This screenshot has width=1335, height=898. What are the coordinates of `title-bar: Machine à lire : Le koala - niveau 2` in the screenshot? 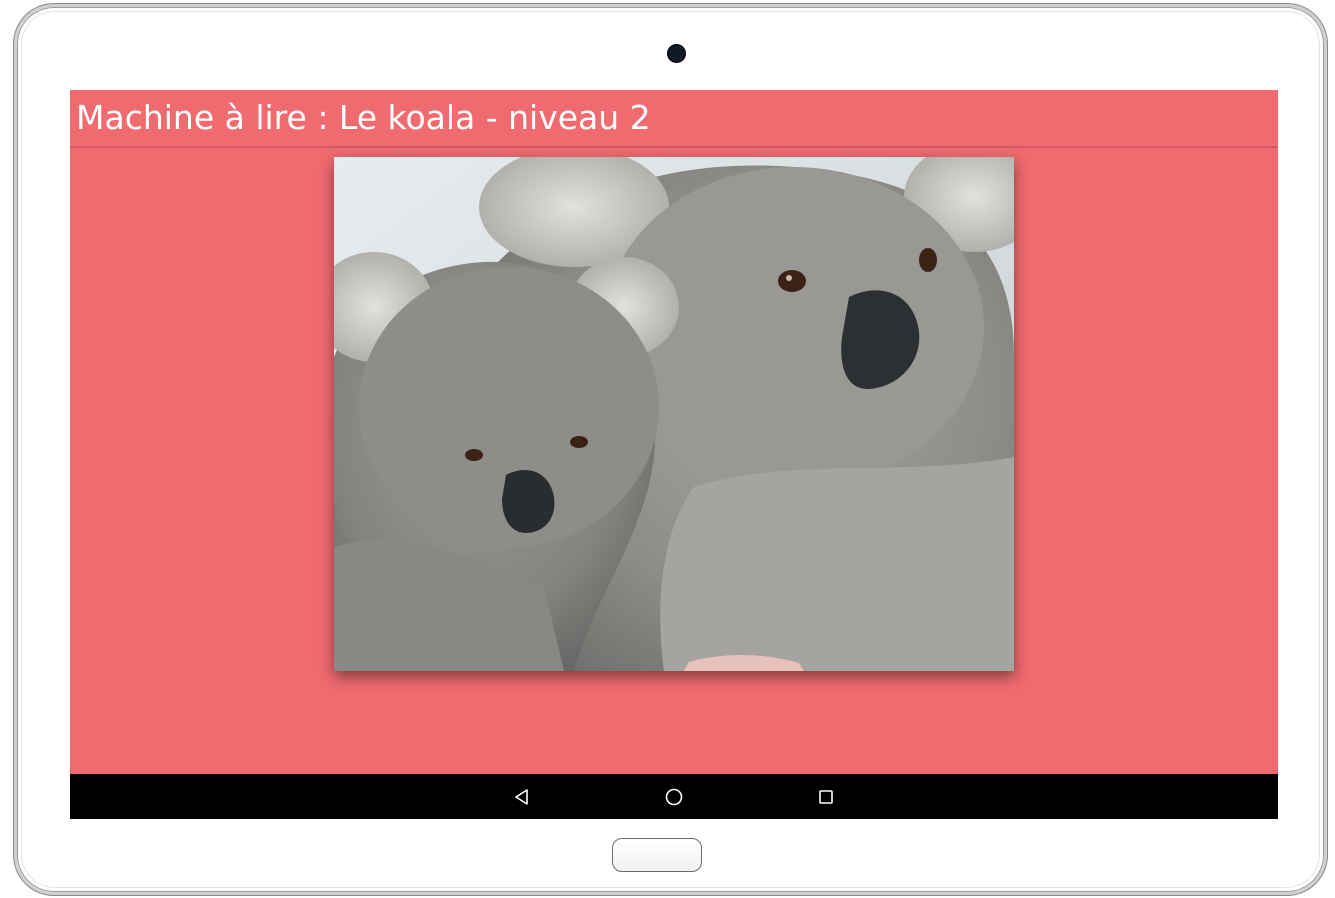 It's located at (674, 119).